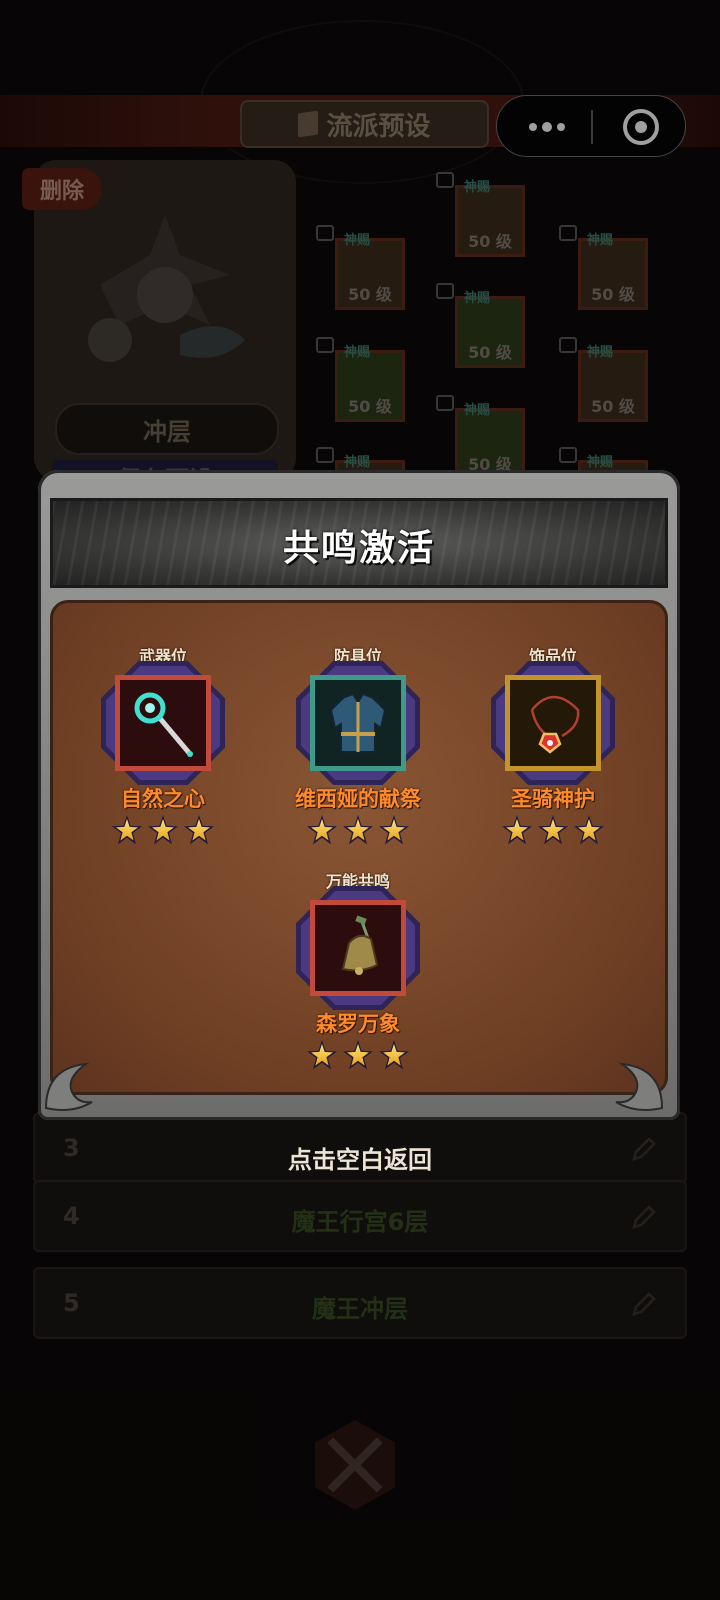 This screenshot has width=720, height=1600. I want to click on item-name: 自然之心, so click(163, 799).